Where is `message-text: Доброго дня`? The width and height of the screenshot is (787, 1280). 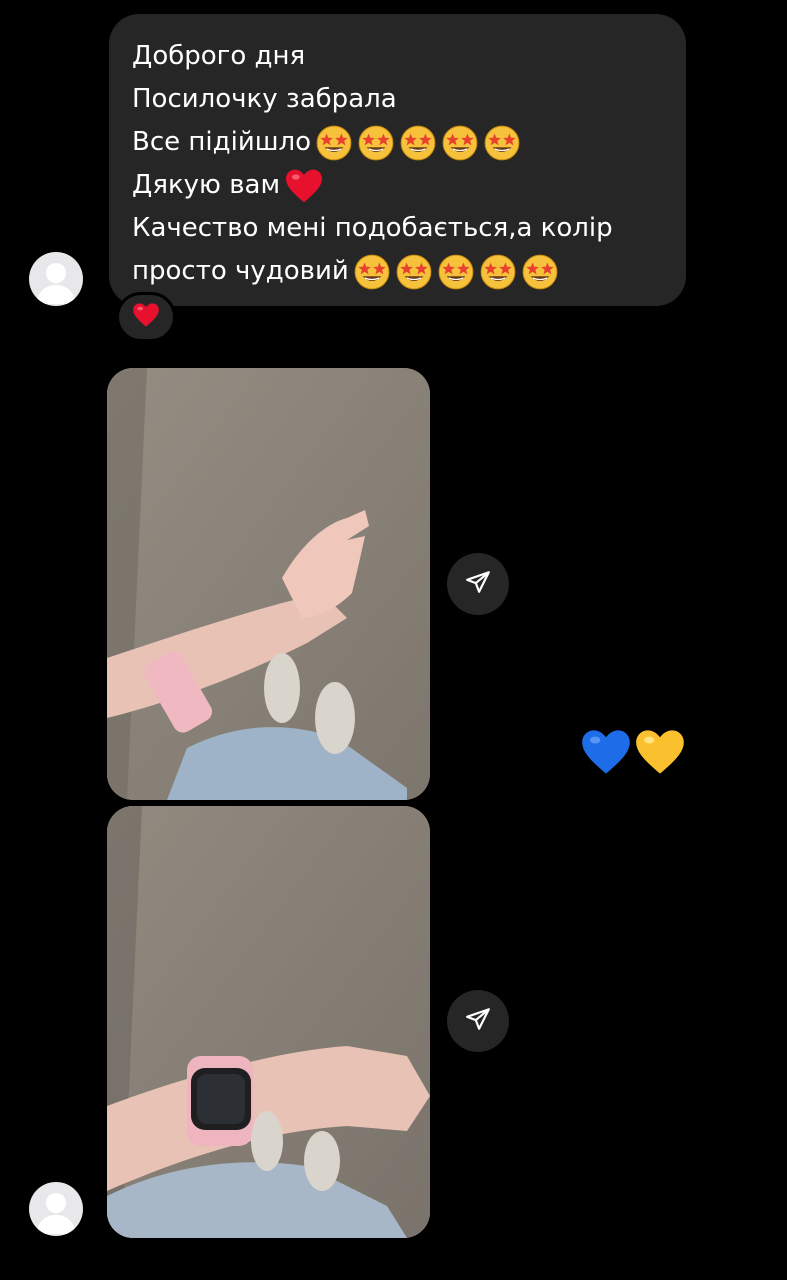
message-text: Доброго дня is located at coordinates (219, 56).